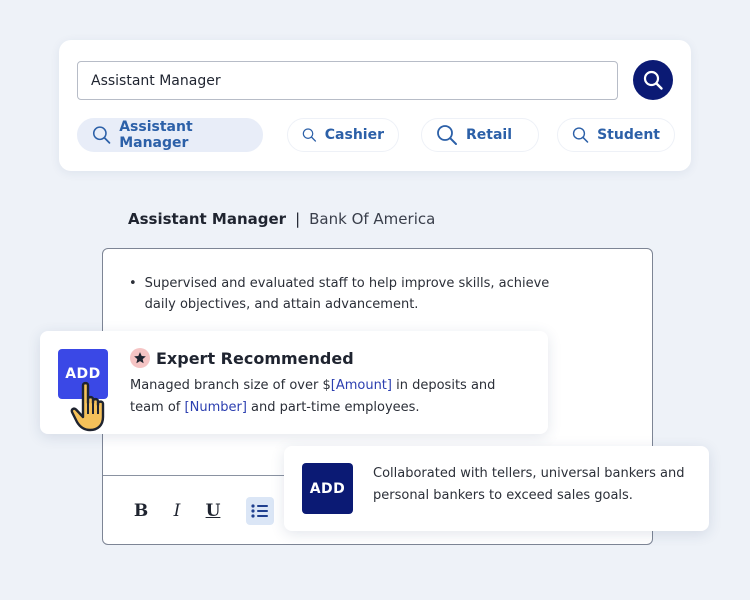  What do you see at coordinates (177, 511) in the screenshot?
I see `italic-button: I` at bounding box center [177, 511].